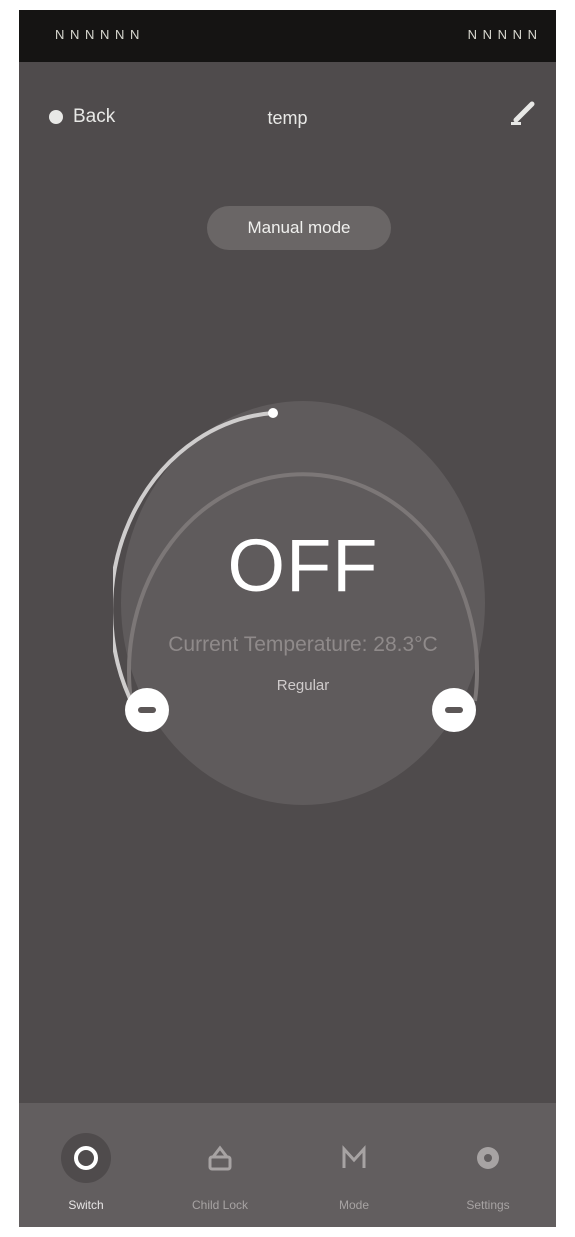 The height and width of the screenshot is (1237, 575). I want to click on tab-label: Switch, so click(86, 1205).